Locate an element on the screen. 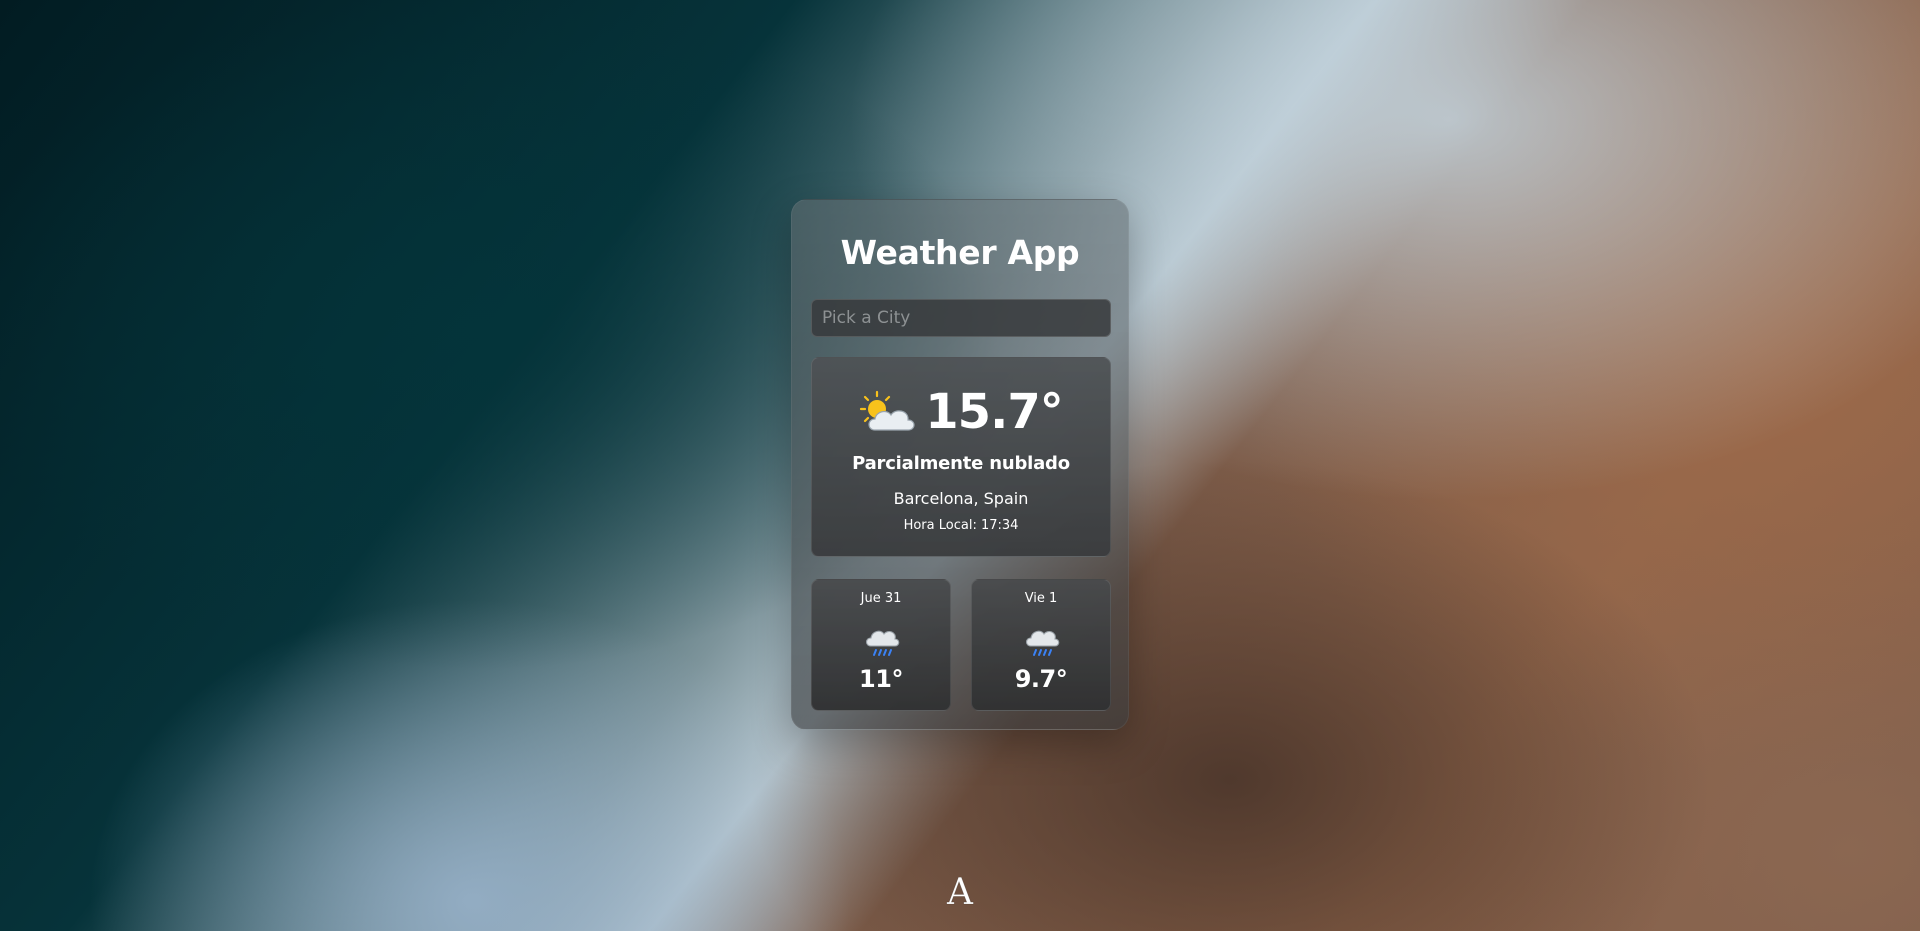  brand-logo-icon: A is located at coordinates (960, 890).